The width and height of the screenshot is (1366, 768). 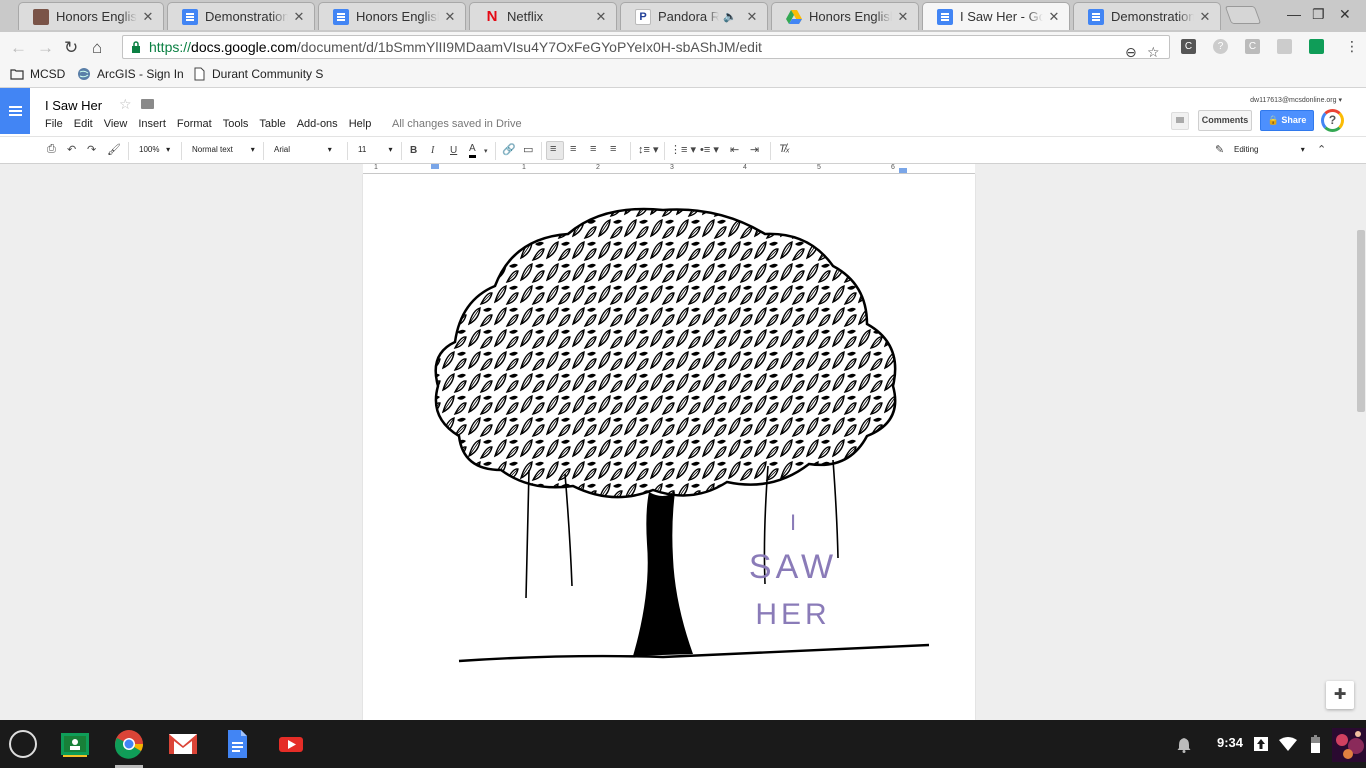 I want to click on tab-honors-english-2: Honors English 9 ✕, so click(x=392, y=16).